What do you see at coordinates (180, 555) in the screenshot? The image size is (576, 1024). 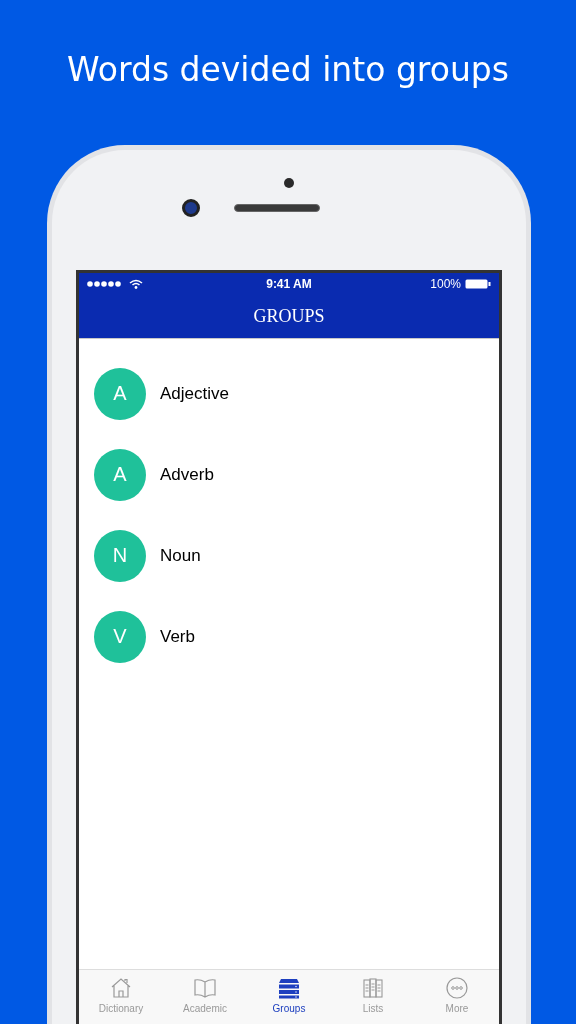 I see `group-name: Noun` at bounding box center [180, 555].